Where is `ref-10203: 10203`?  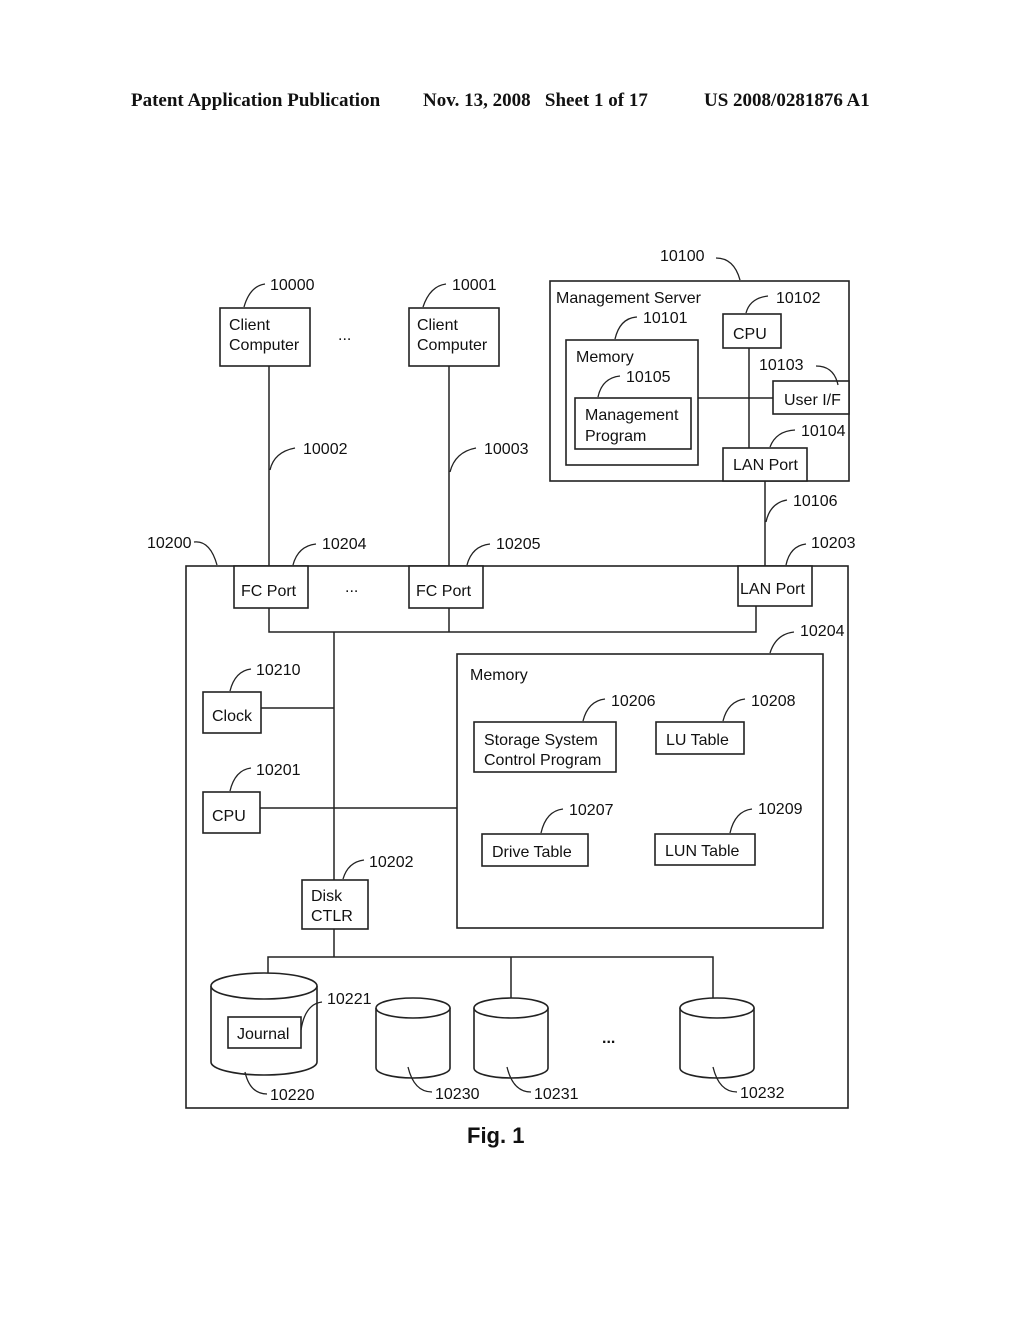
ref-10203: 10203 is located at coordinates (833, 543).